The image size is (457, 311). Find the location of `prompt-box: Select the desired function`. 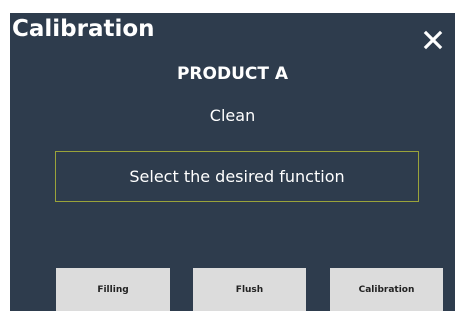

prompt-box: Select the desired function is located at coordinates (237, 176).